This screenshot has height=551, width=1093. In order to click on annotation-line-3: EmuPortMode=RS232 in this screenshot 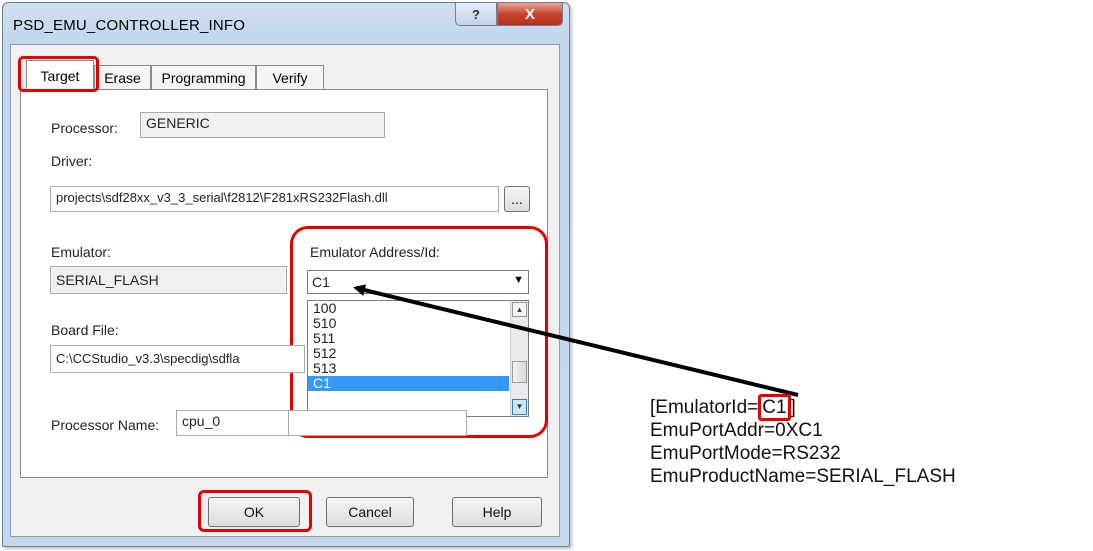, I will do `click(745, 453)`.